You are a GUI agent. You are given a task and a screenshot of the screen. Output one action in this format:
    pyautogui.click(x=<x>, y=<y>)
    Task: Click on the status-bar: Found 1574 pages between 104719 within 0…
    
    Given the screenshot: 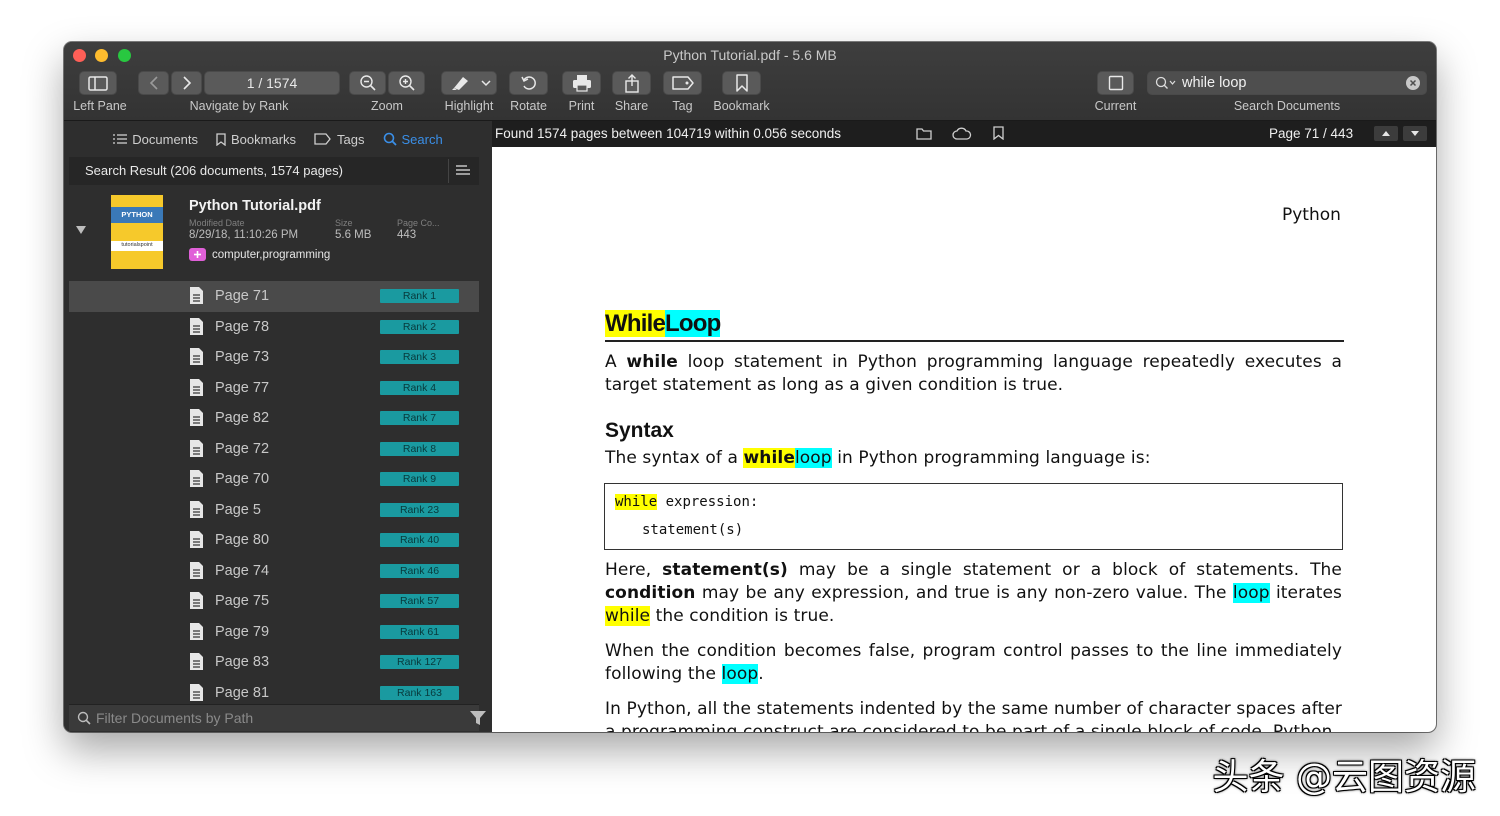 What is the action you would take?
    pyautogui.click(x=964, y=134)
    